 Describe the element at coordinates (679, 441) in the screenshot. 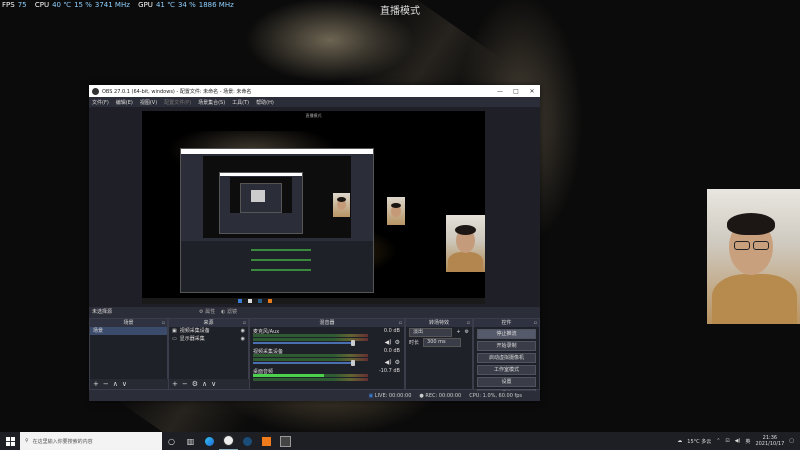

I see `weather-icon: ☁` at that location.